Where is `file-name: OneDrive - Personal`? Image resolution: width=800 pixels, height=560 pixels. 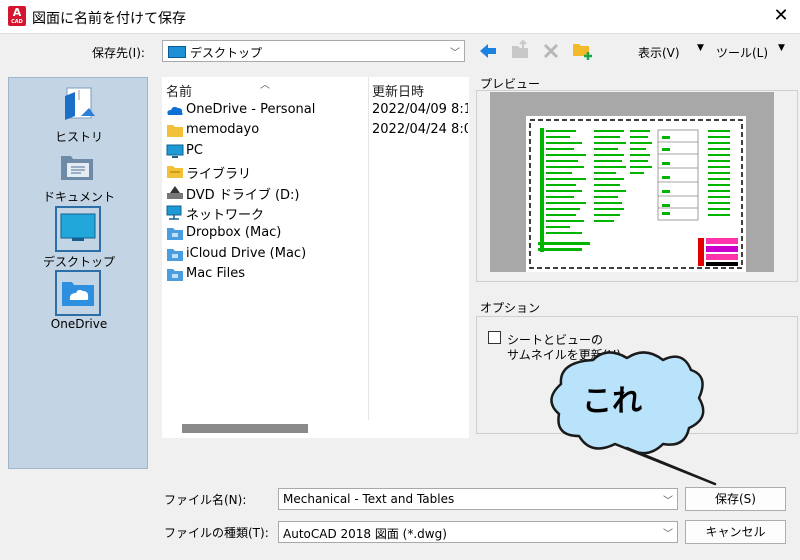 file-name: OneDrive - Personal is located at coordinates (251, 109).